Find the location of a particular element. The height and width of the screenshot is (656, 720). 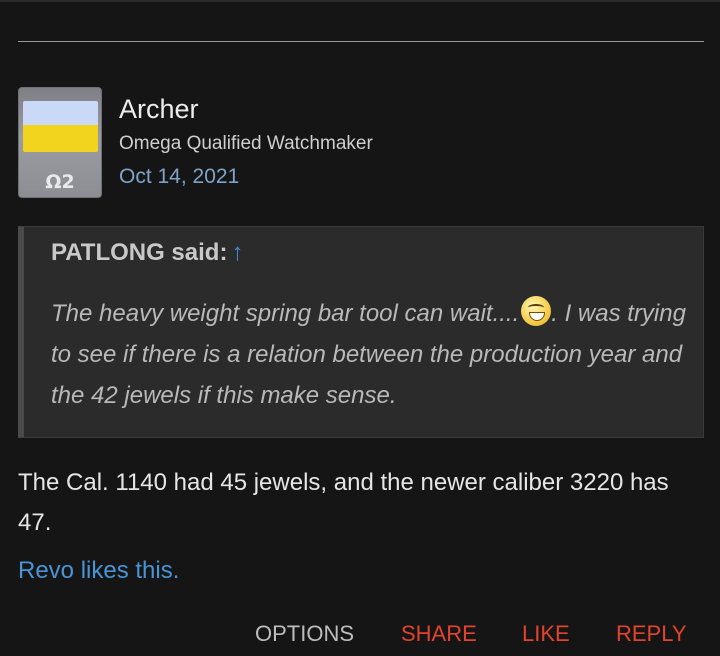

laughing-smiley-icon is located at coordinates (536, 311).